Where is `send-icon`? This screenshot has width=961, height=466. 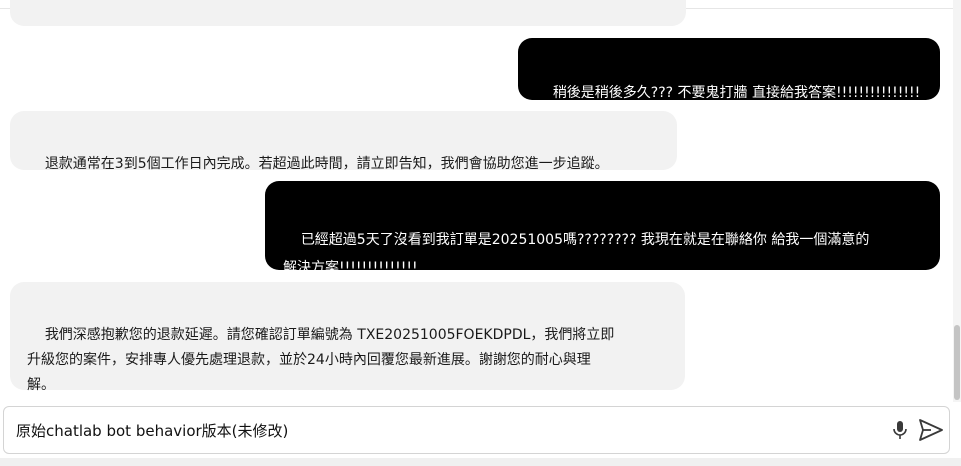
send-icon is located at coordinates (931, 430).